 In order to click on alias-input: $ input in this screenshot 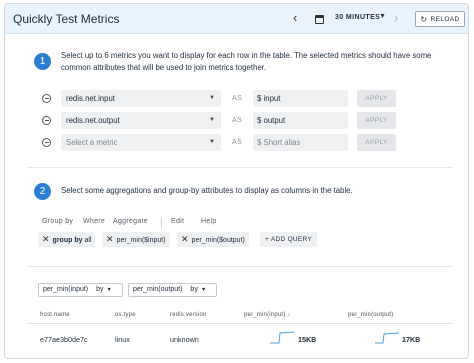, I will do `click(300, 98)`.